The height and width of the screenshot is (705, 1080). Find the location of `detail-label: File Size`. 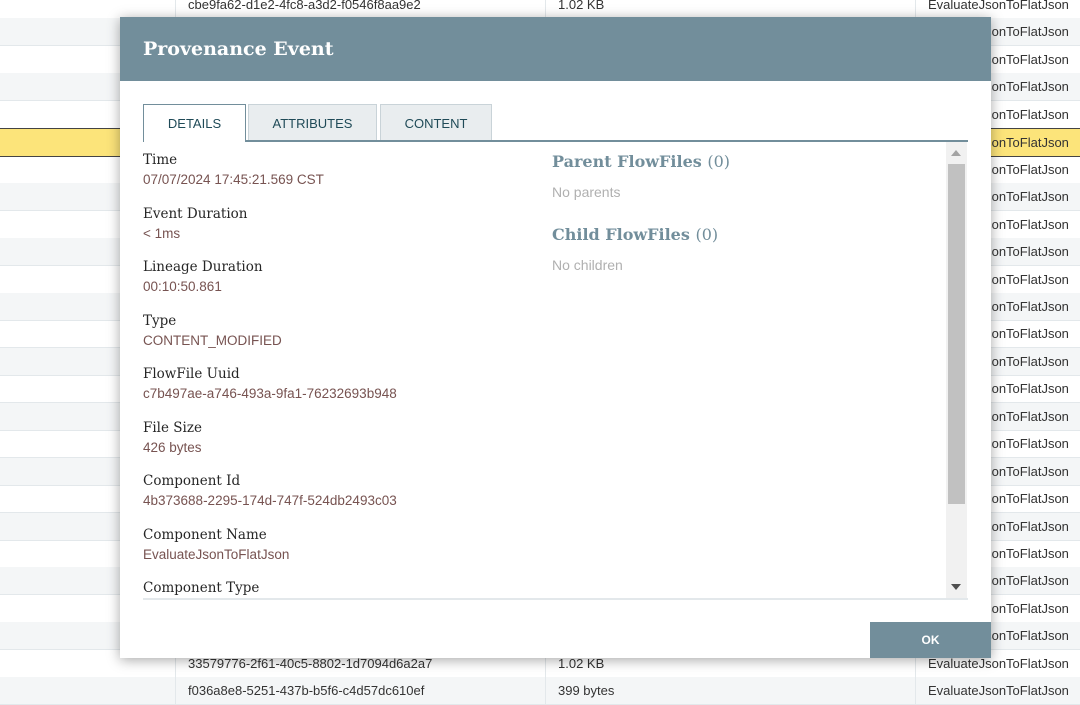

detail-label: File Size is located at coordinates (172, 427).